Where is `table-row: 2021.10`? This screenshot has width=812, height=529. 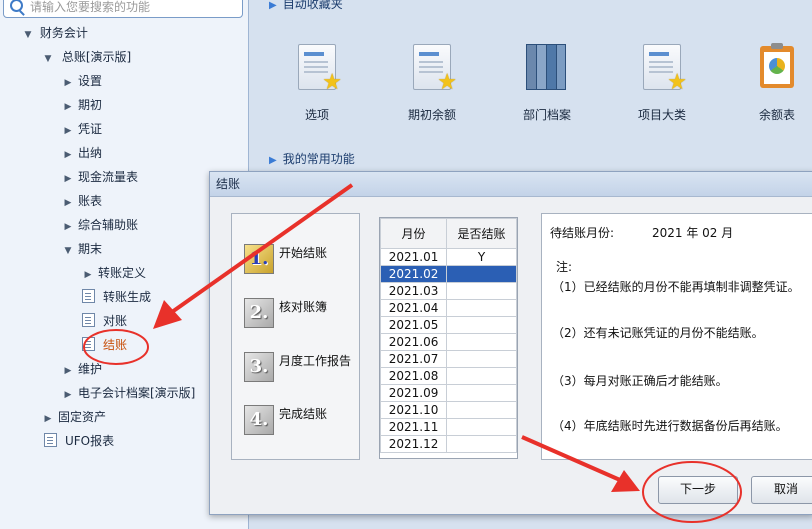
table-row: 2021.10 is located at coordinates (448, 410).